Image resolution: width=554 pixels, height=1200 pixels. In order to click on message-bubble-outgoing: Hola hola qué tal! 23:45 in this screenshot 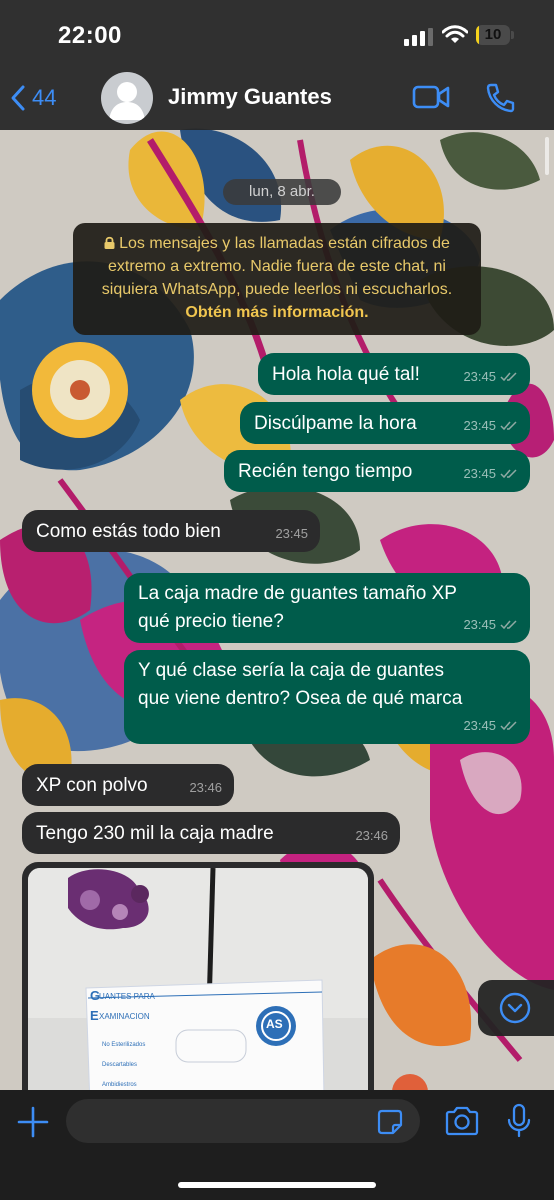, I will do `click(394, 374)`.